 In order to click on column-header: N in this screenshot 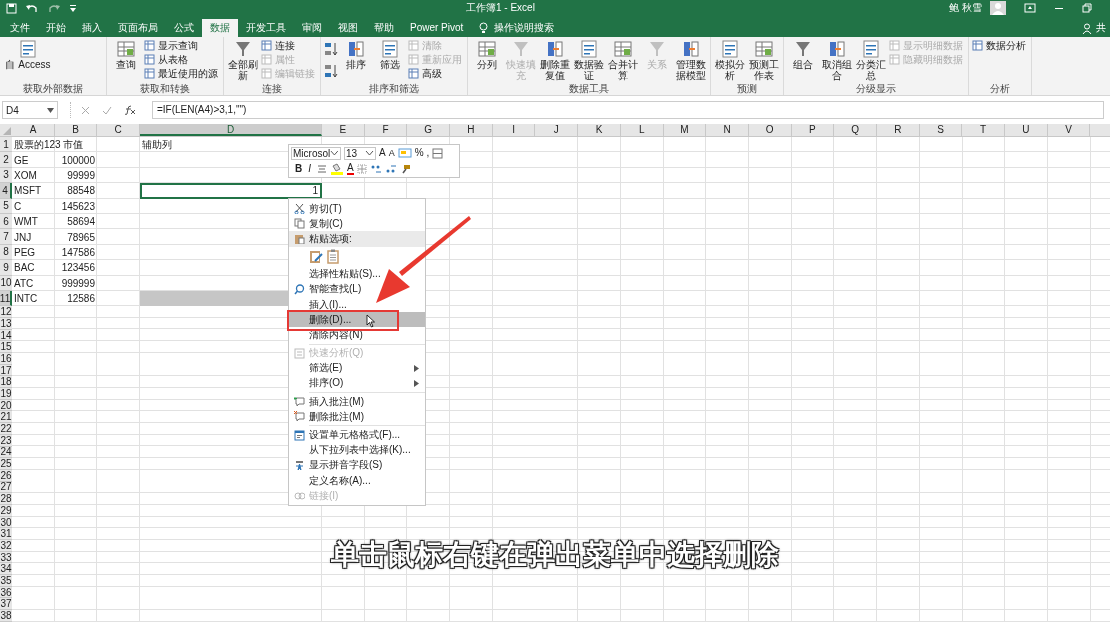, I will do `click(727, 130)`.